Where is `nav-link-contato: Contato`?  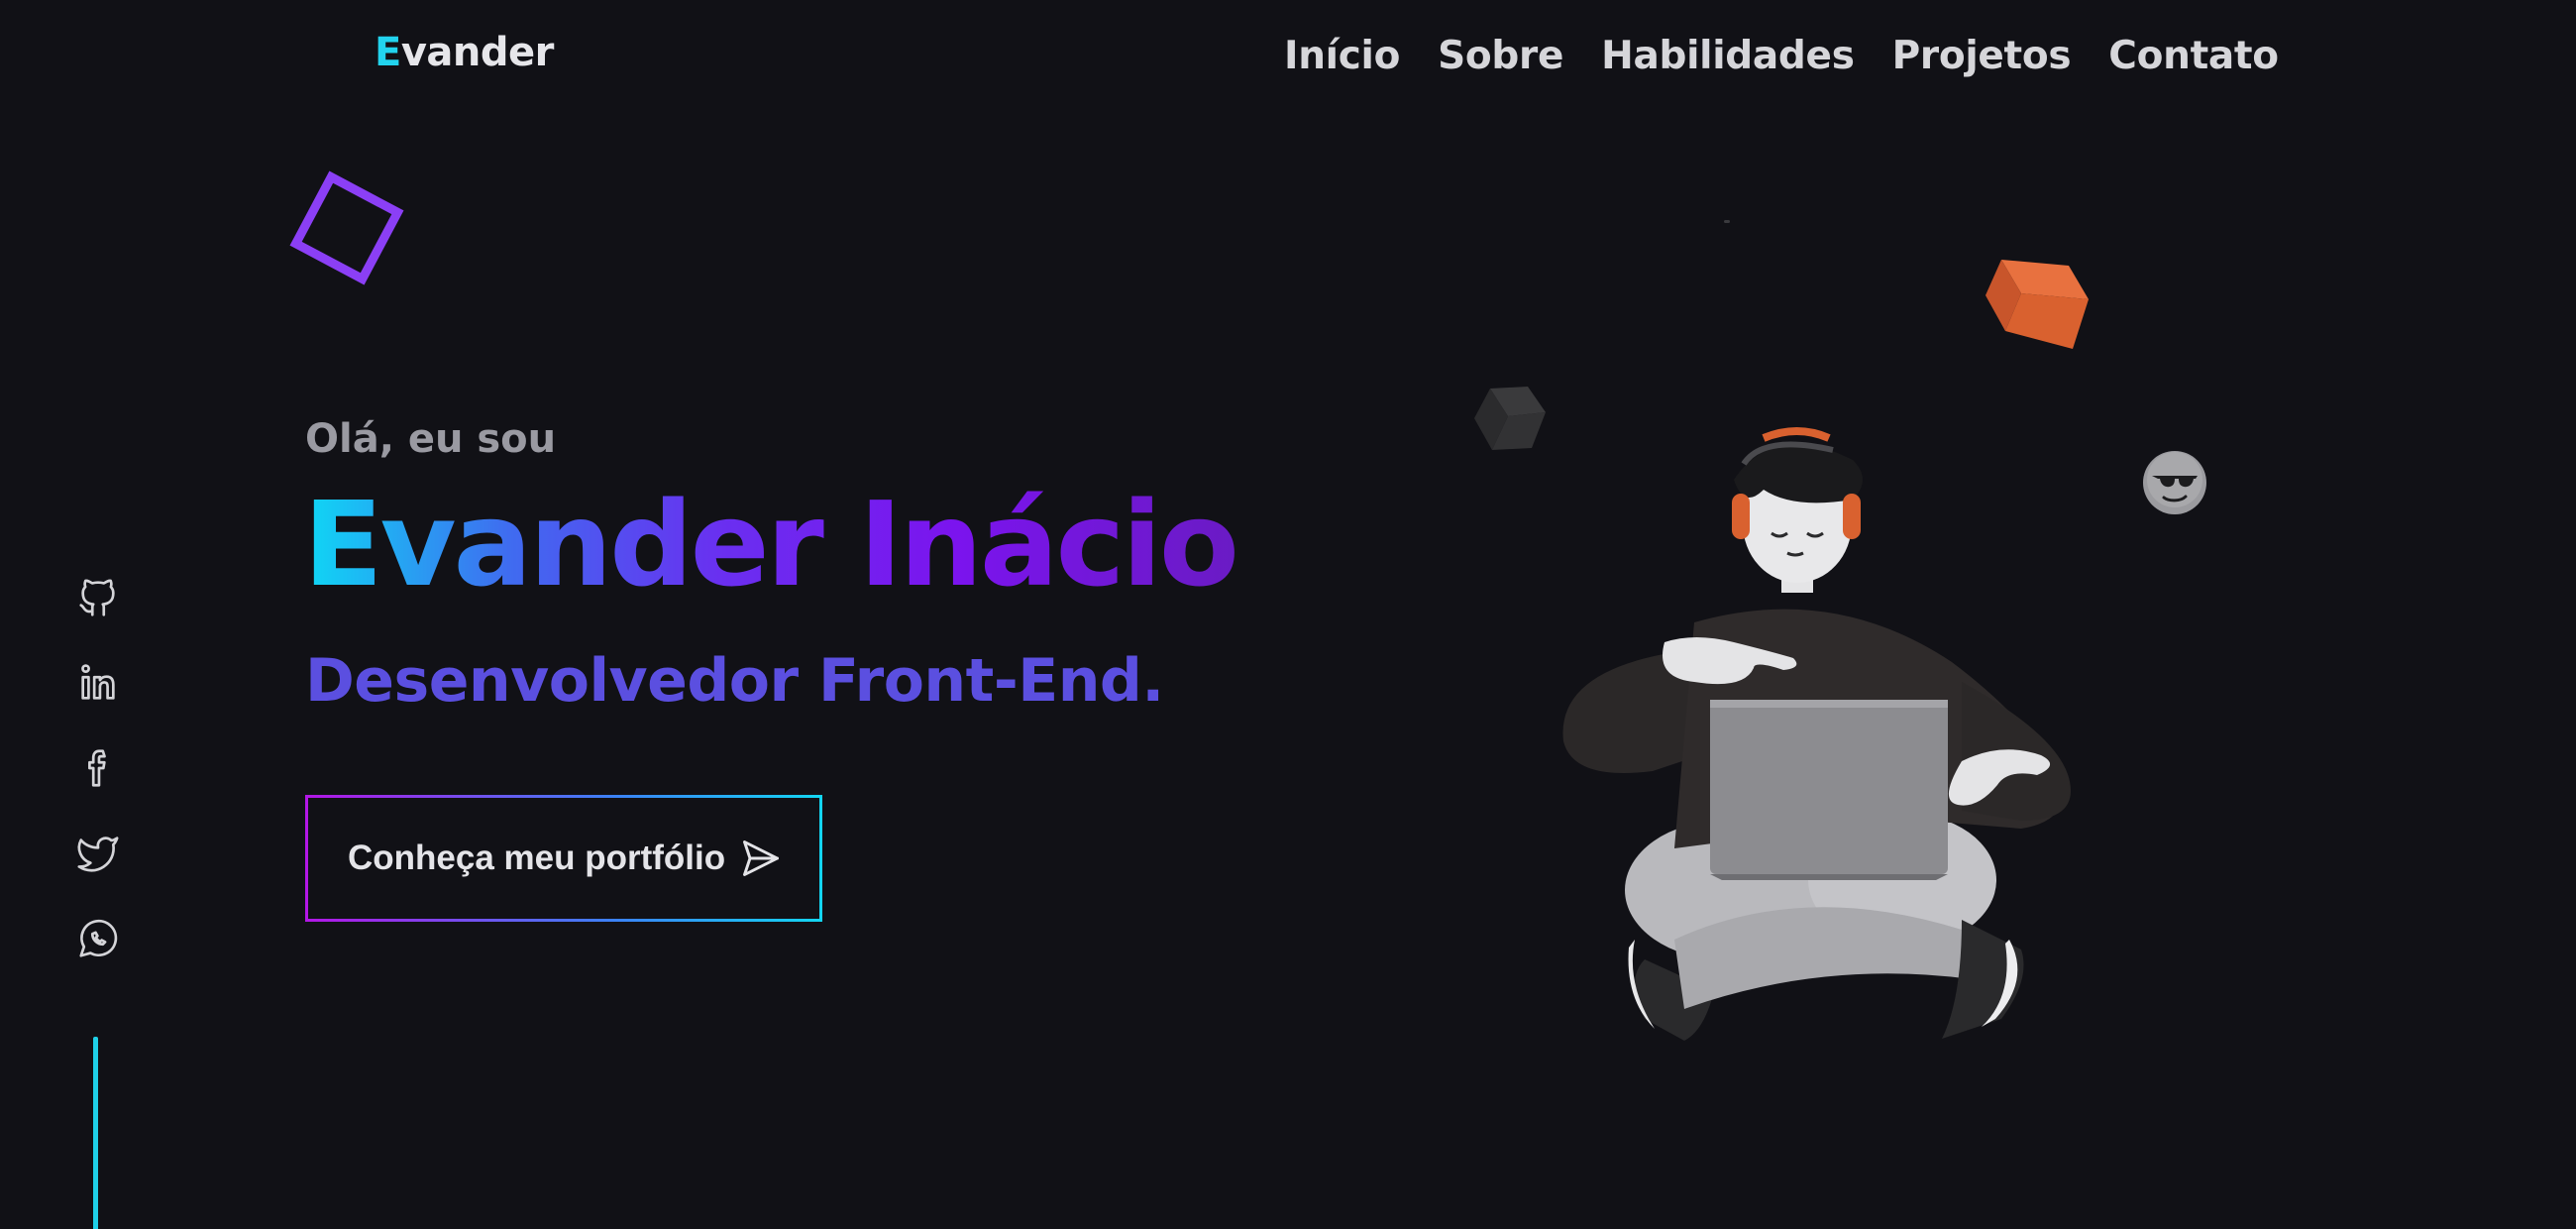
nav-link-contato: Contato is located at coordinates (2193, 56).